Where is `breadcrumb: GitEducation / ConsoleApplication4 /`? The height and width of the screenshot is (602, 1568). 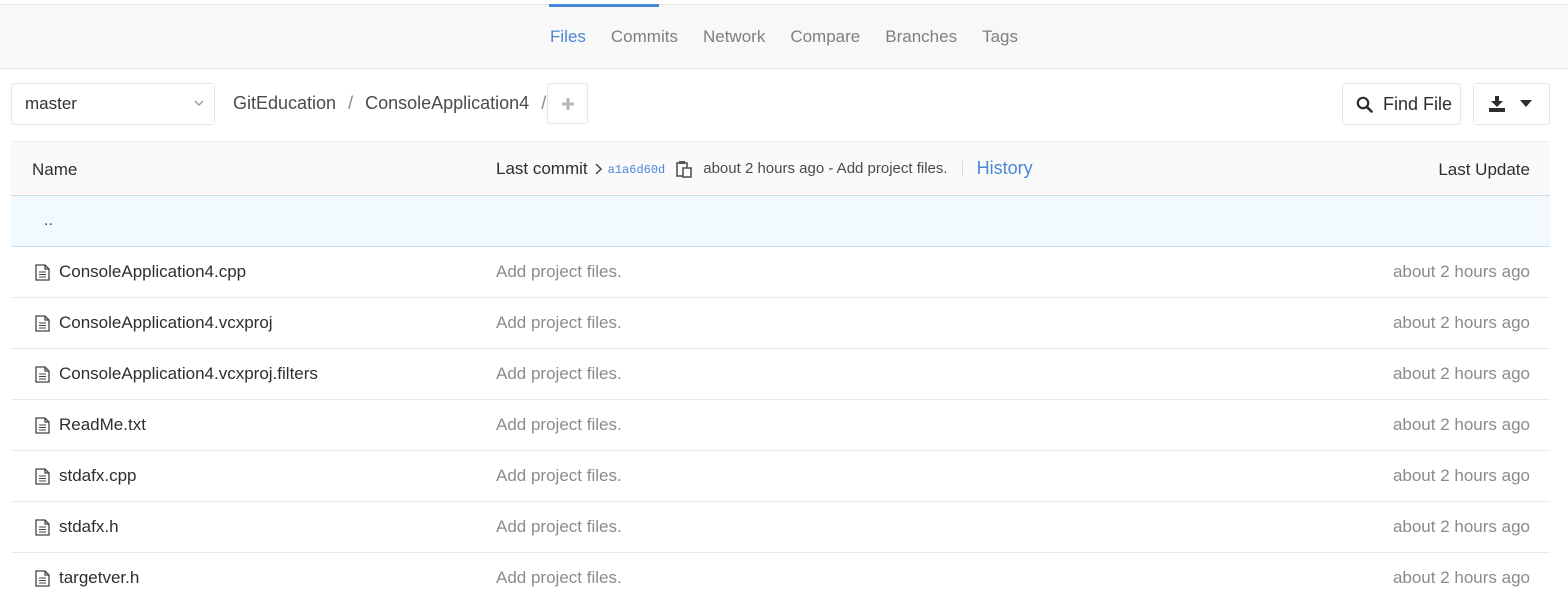
breadcrumb: GitEducation / ConsoleApplication4 / is located at coordinates (395, 103).